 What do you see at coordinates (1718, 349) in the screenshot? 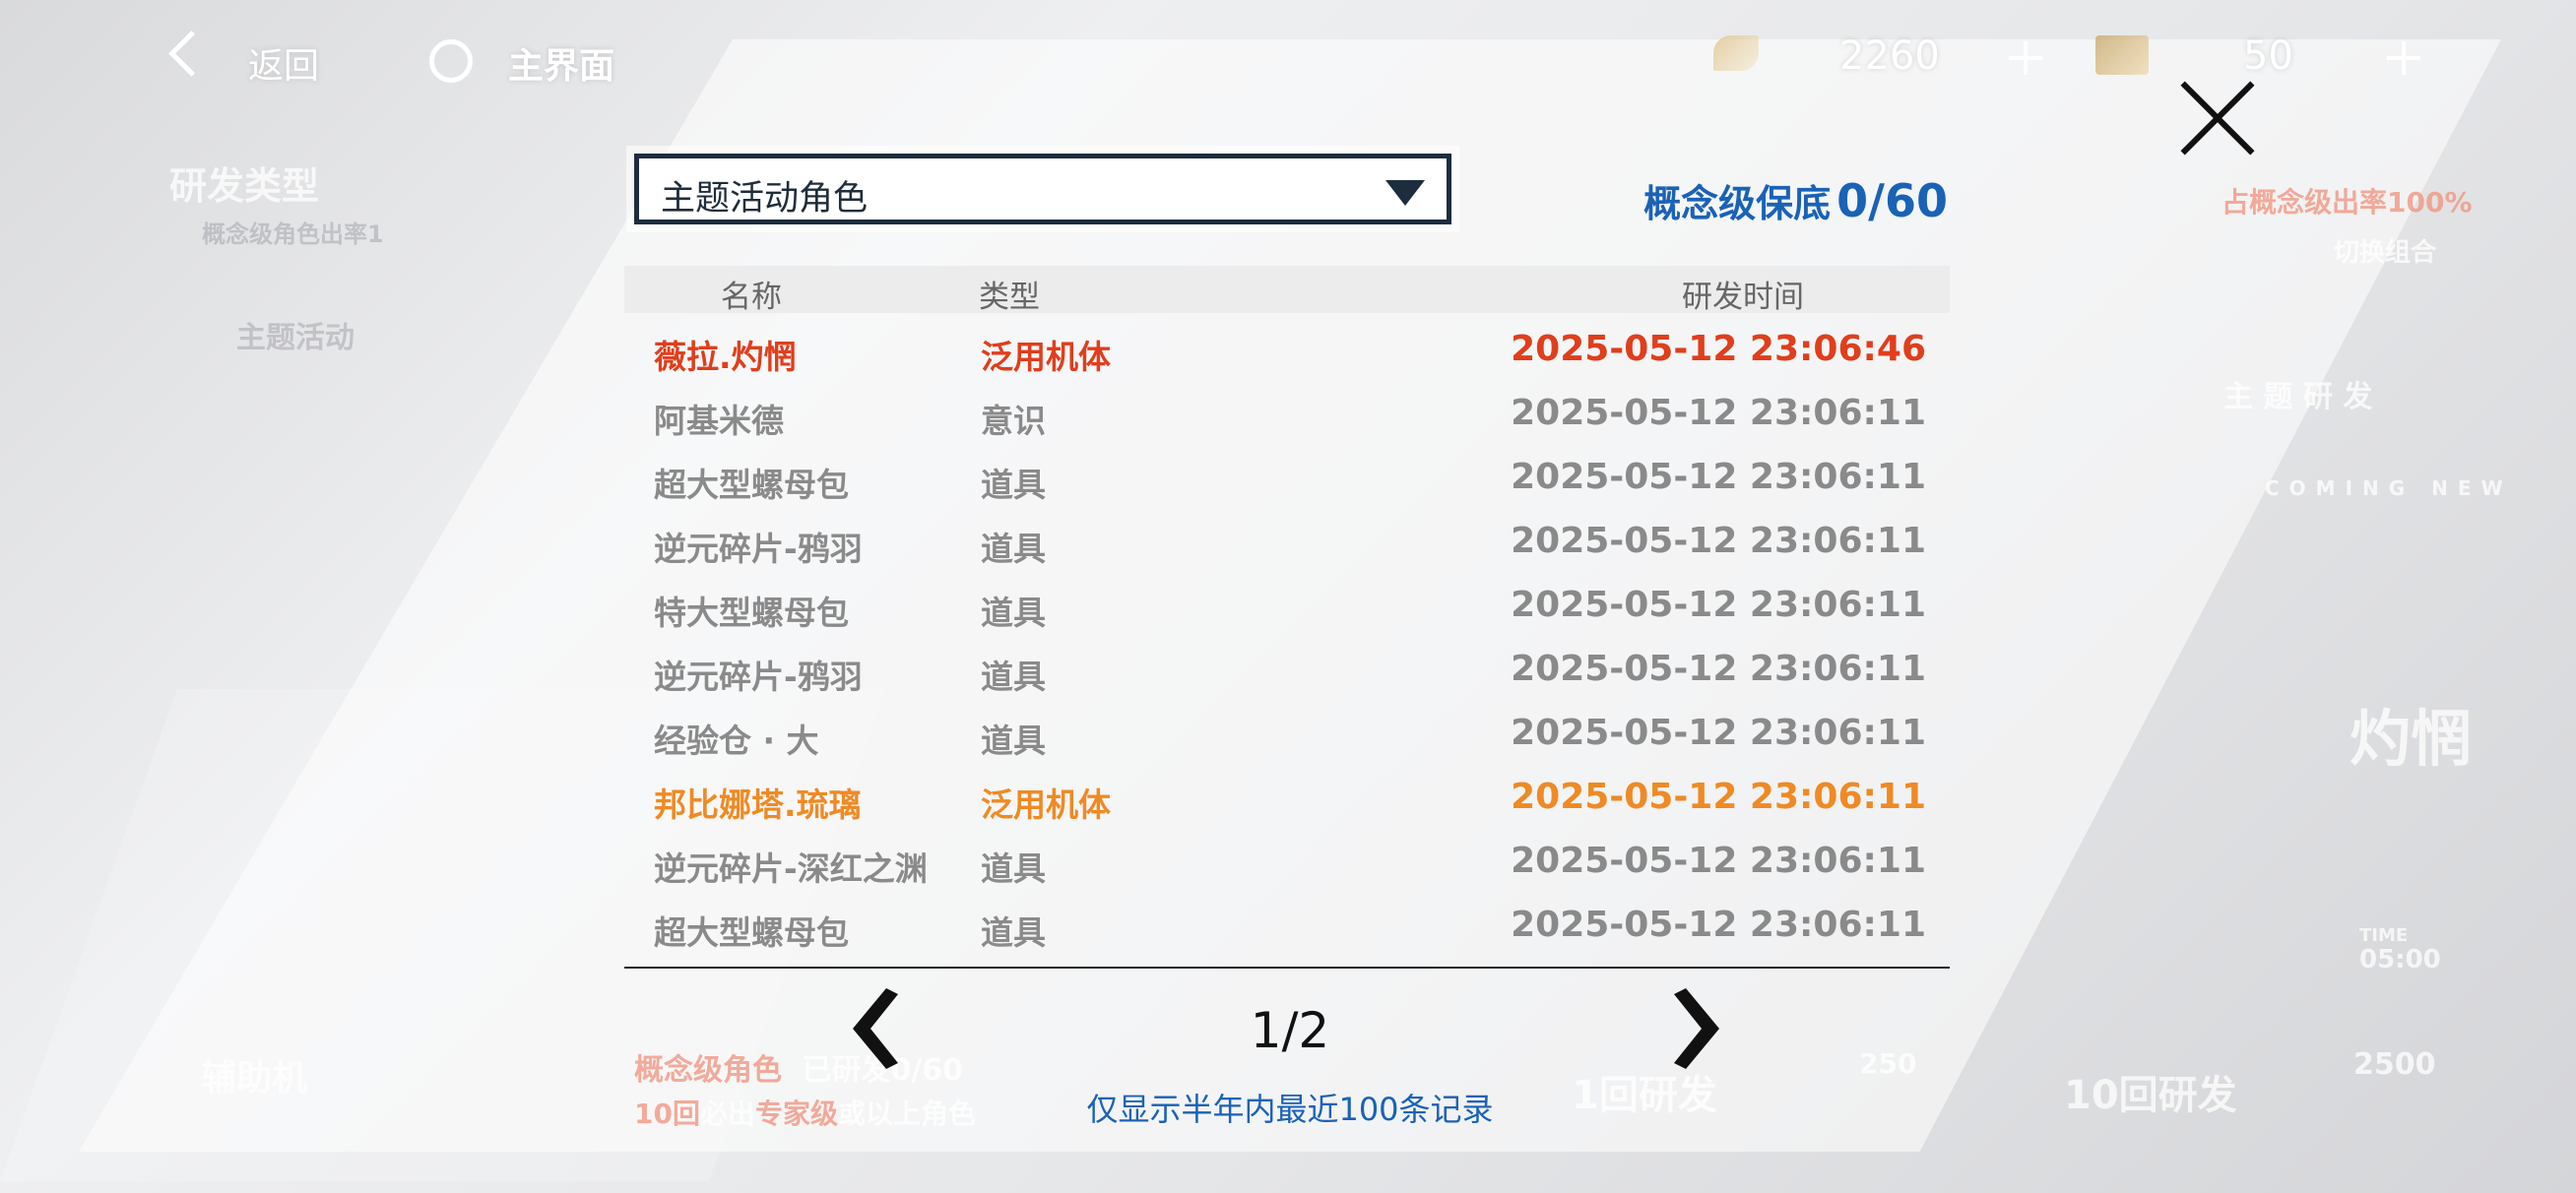
I see `row-time: 2025-05-12 23:06:46` at bounding box center [1718, 349].